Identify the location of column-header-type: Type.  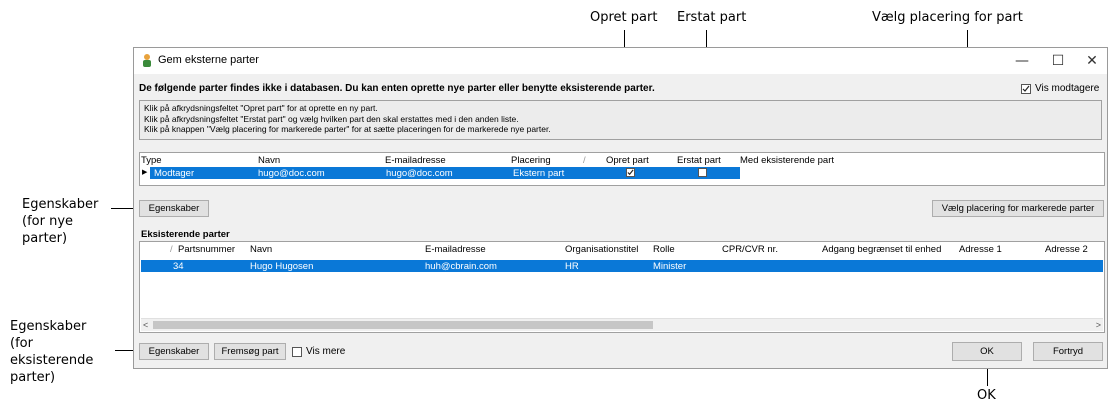
(151, 160).